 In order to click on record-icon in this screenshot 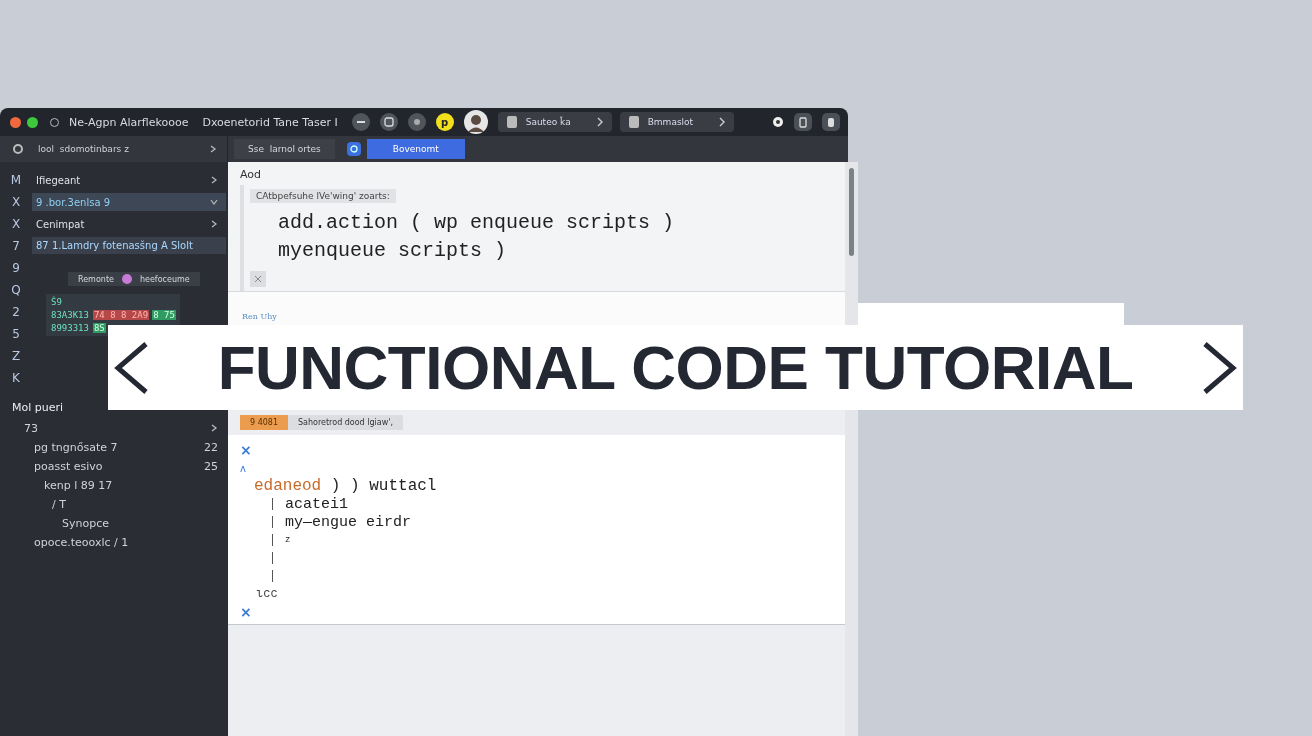, I will do `click(778, 122)`.